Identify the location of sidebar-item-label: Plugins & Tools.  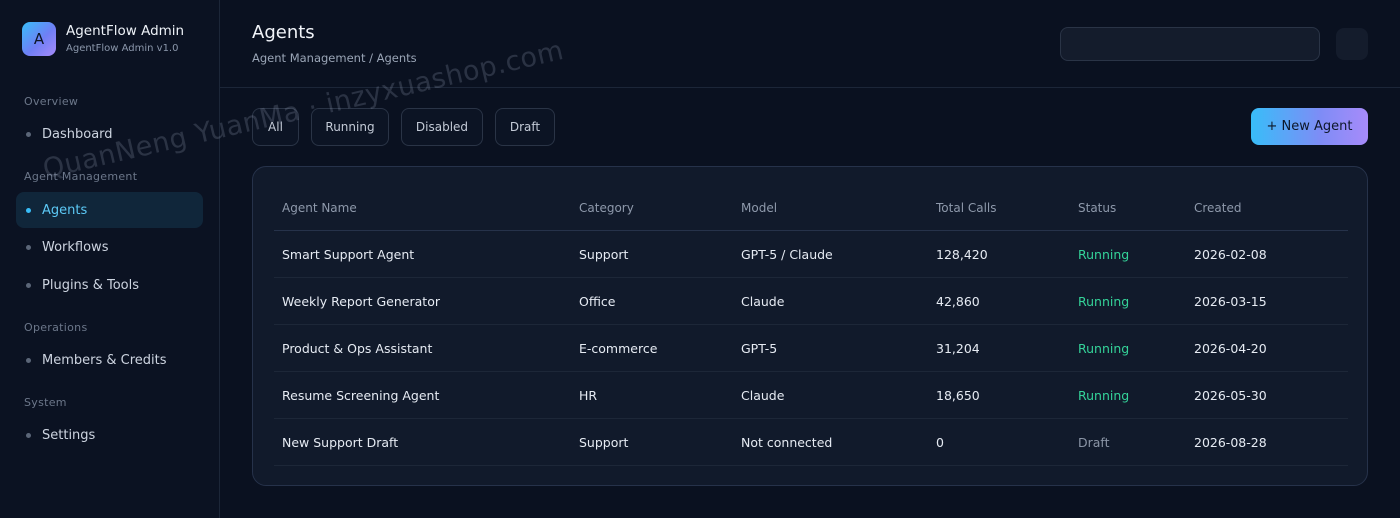
(90, 285).